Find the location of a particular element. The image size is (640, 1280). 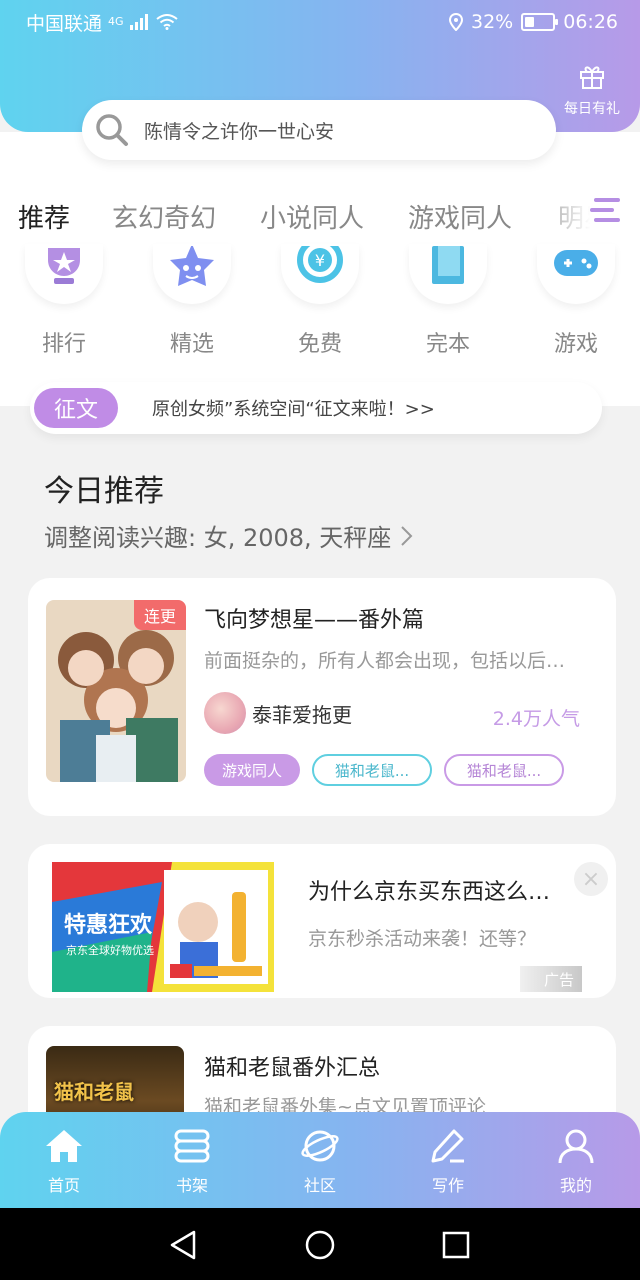

author-info: 泰菲爱拖更 is located at coordinates (278, 713).